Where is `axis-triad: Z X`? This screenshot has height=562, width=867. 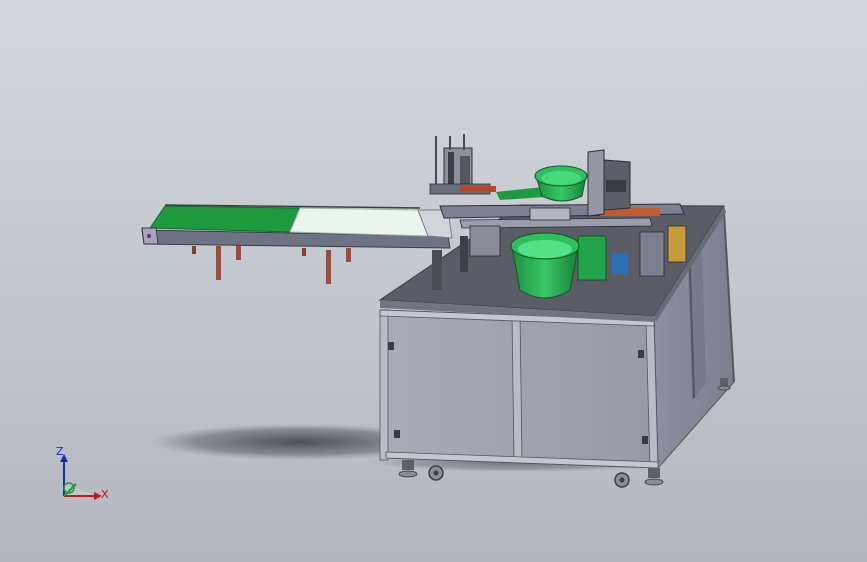
axis-triad: Z X is located at coordinates (80, 480).